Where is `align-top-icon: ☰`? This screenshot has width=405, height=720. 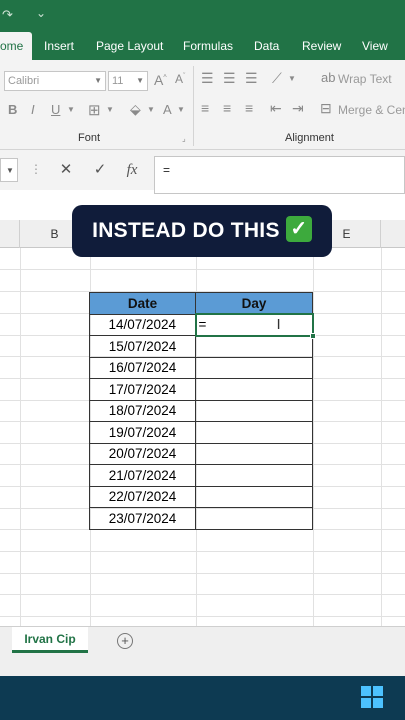
align-top-icon: ☰ is located at coordinates (207, 78).